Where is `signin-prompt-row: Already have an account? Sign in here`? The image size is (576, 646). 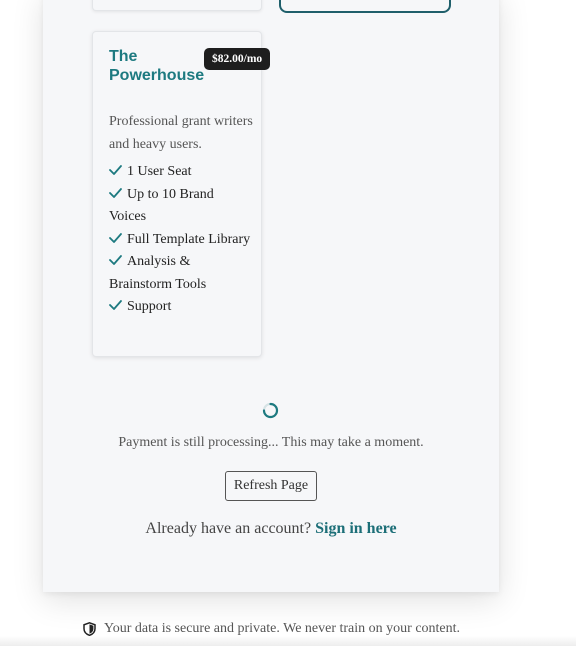
signin-prompt-row: Already have an account? Sign in here is located at coordinates (271, 529).